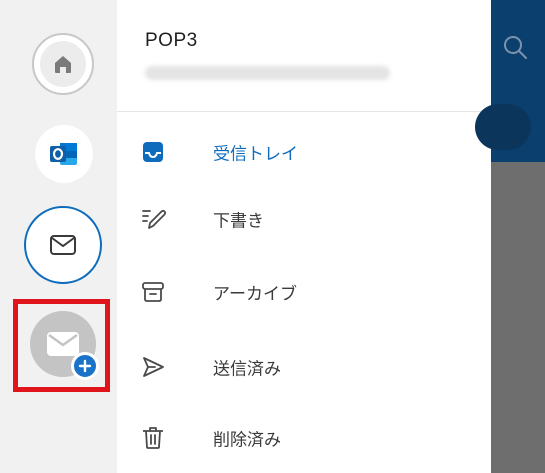  I want to click on trash-icon, so click(153, 438).